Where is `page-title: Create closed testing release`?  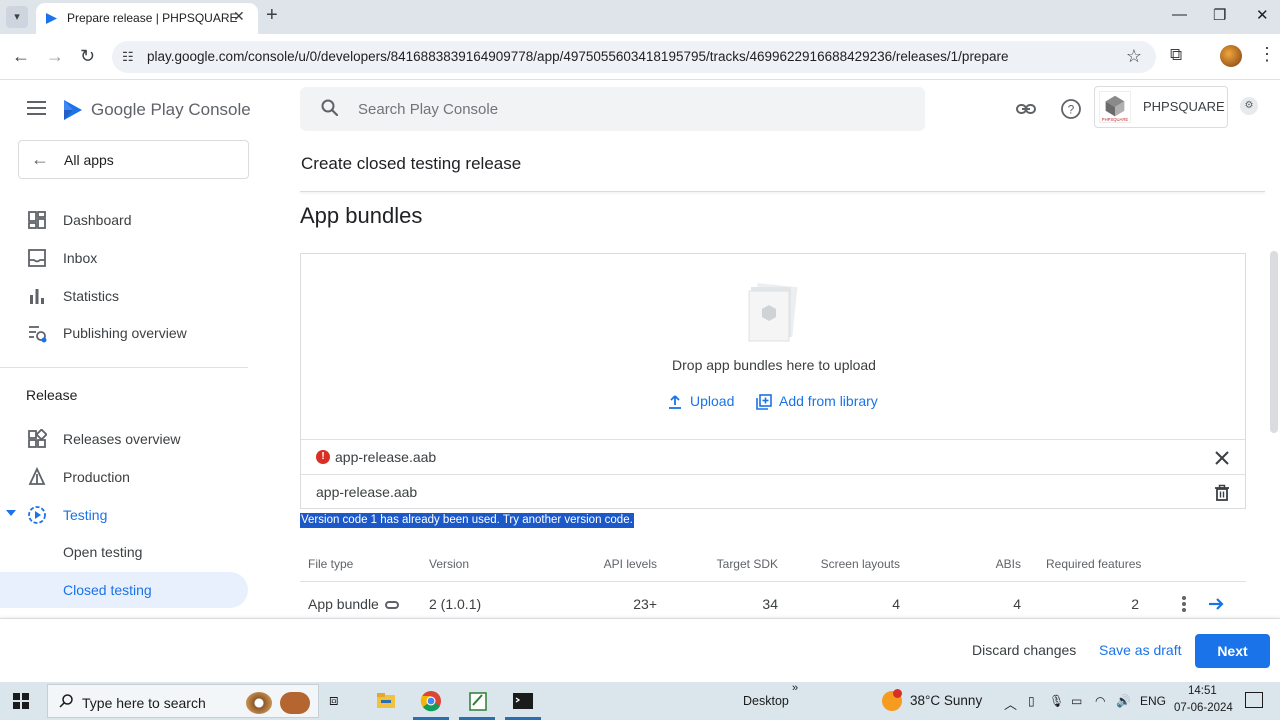 page-title: Create closed testing release is located at coordinates (411, 163).